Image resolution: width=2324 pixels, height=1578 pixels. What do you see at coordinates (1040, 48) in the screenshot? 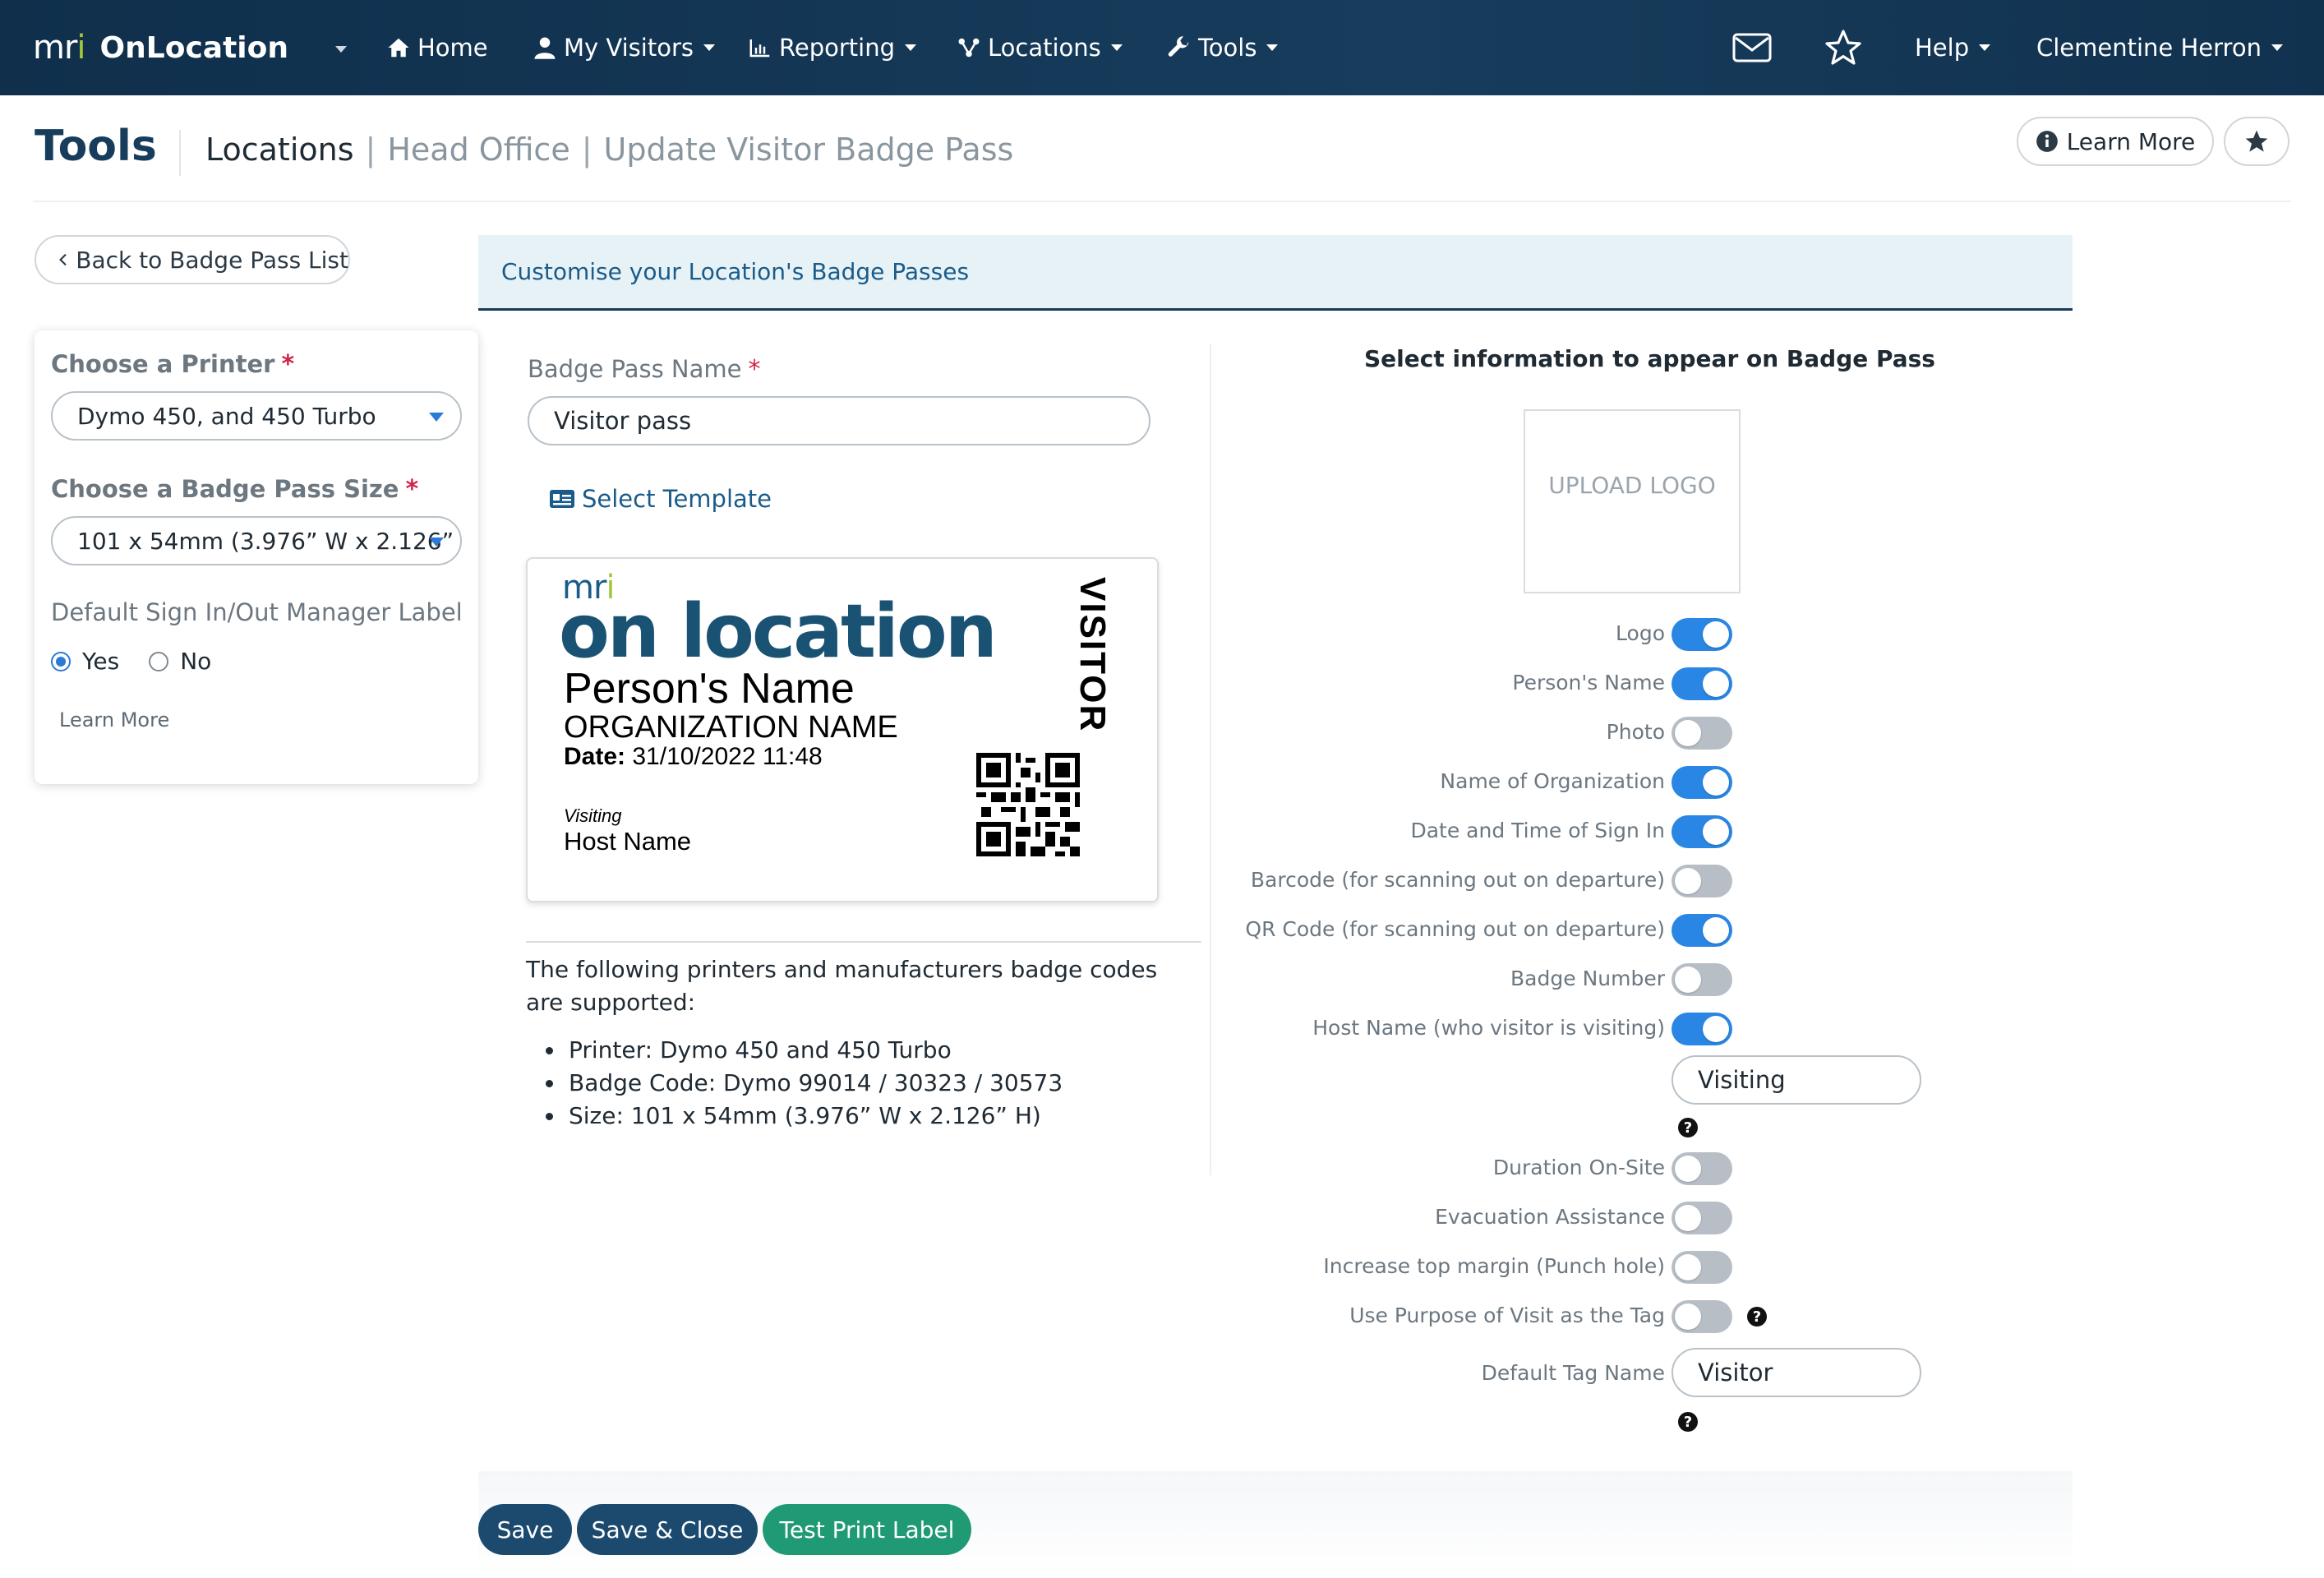
I see `nav-locations: Locations` at bounding box center [1040, 48].